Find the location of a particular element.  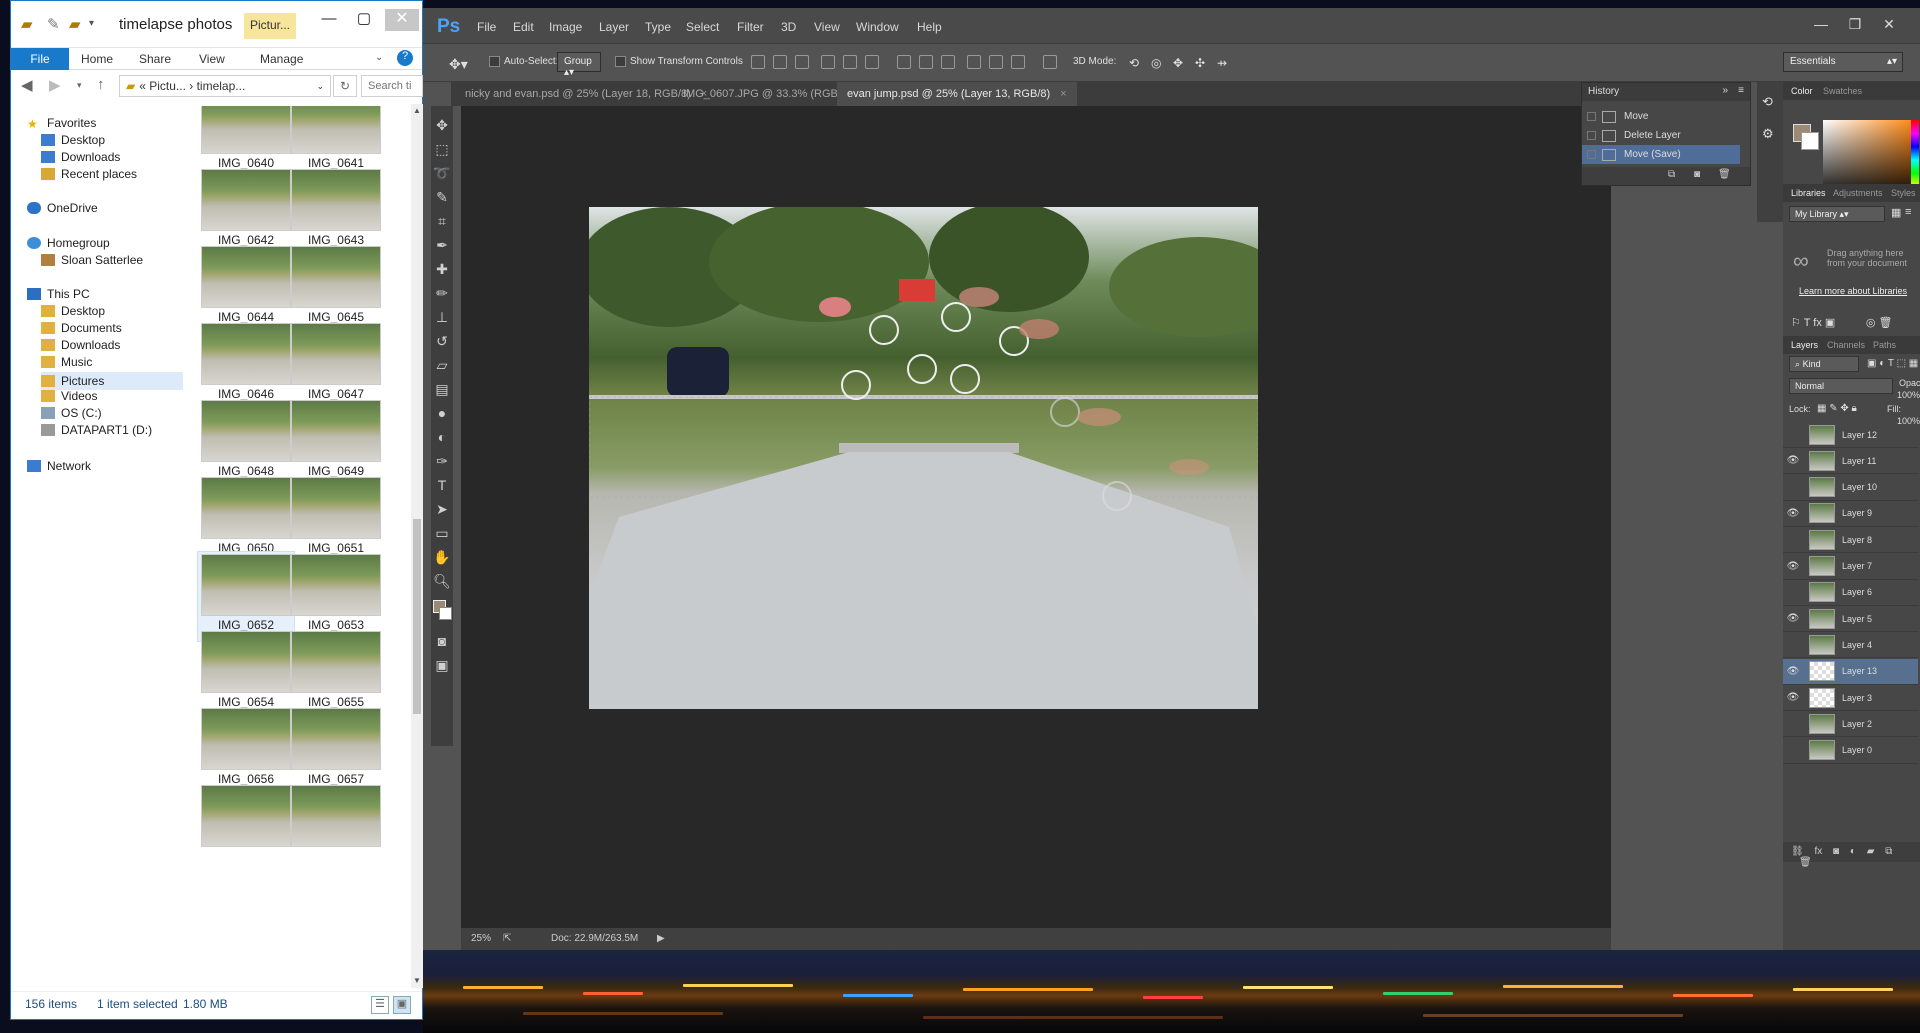

show-transform-controls-checkbox: Show Transform Controls is located at coordinates (679, 61).